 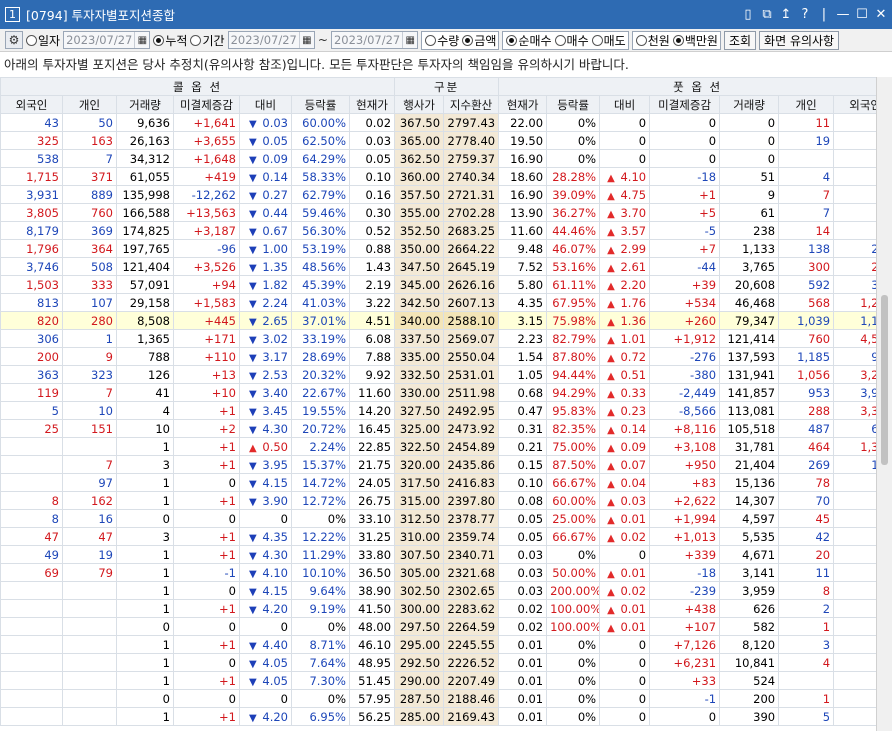 I want to click on date-input-1: 2023/07/27 ▦, so click(x=107, y=40).